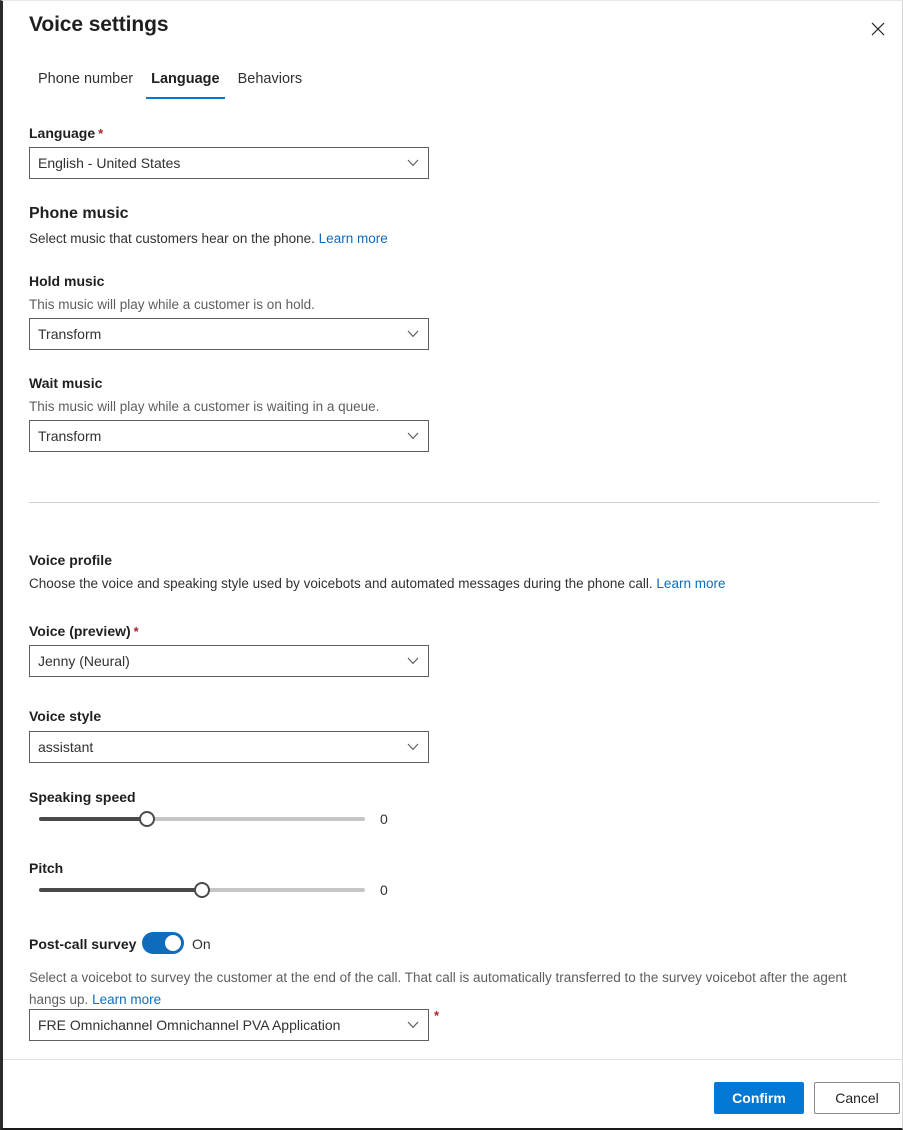  Describe the element at coordinates (65, 716) in the screenshot. I see `voice-style-label: Voice style` at that location.